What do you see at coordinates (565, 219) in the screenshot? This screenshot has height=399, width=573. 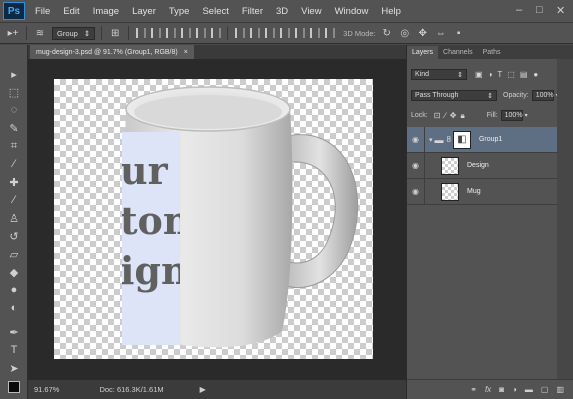 I see `layers-scrollbar` at bounding box center [565, 219].